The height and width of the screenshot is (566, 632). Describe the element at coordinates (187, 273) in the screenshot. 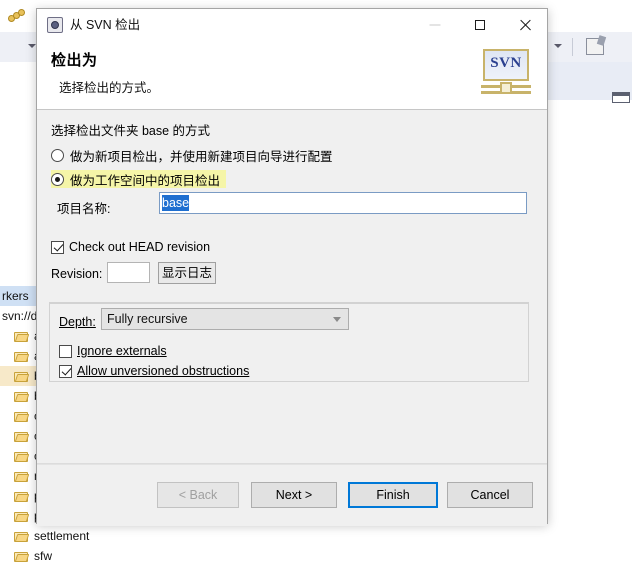

I see `show-log-button: 显示日志` at that location.